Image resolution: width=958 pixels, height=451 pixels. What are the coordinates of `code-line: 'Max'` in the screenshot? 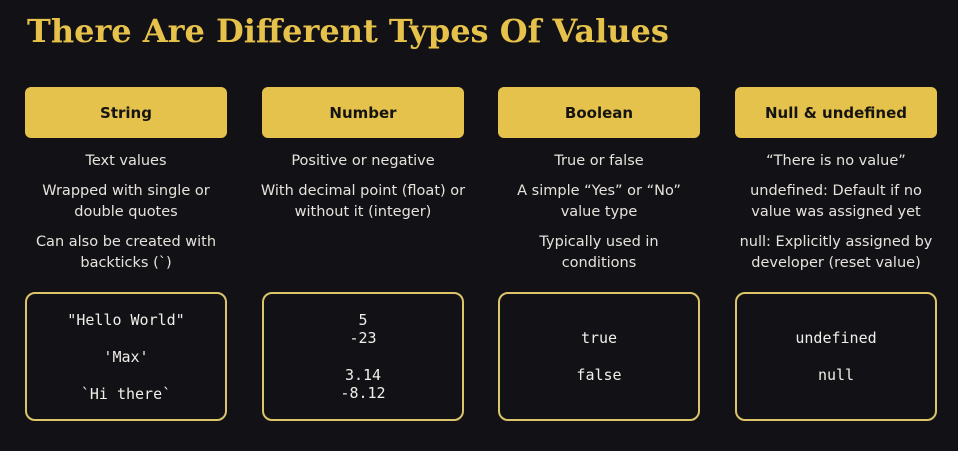 It's located at (126, 356).